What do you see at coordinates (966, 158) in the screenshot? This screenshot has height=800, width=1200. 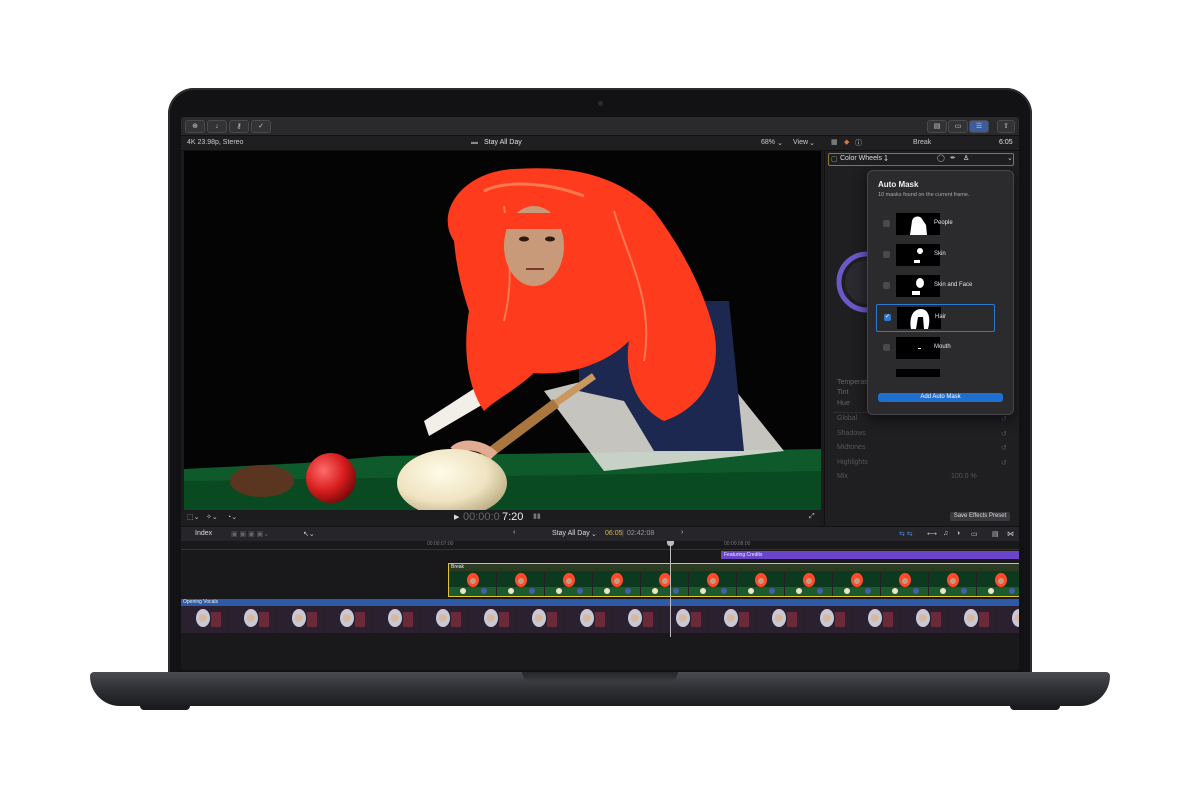 I see `person-mask-icon: ♙` at bounding box center [966, 158].